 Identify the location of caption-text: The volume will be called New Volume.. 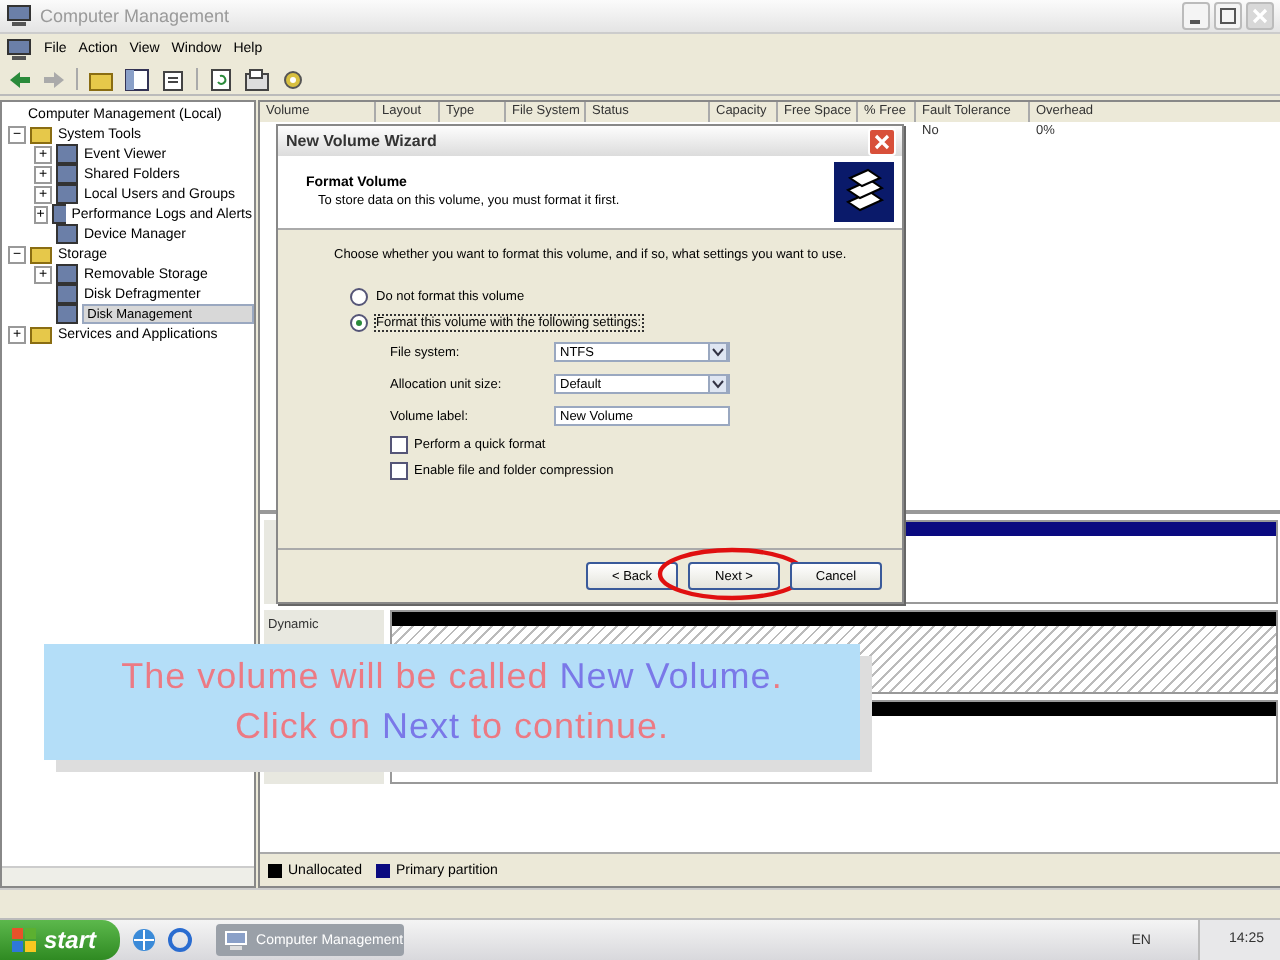
(452, 677).